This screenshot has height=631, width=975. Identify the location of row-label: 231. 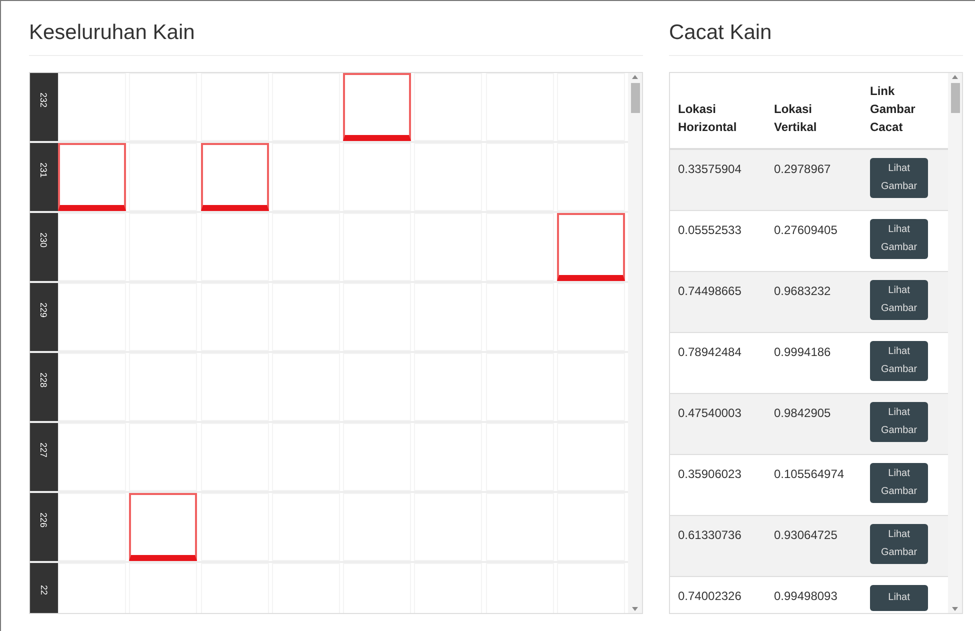
(44, 176).